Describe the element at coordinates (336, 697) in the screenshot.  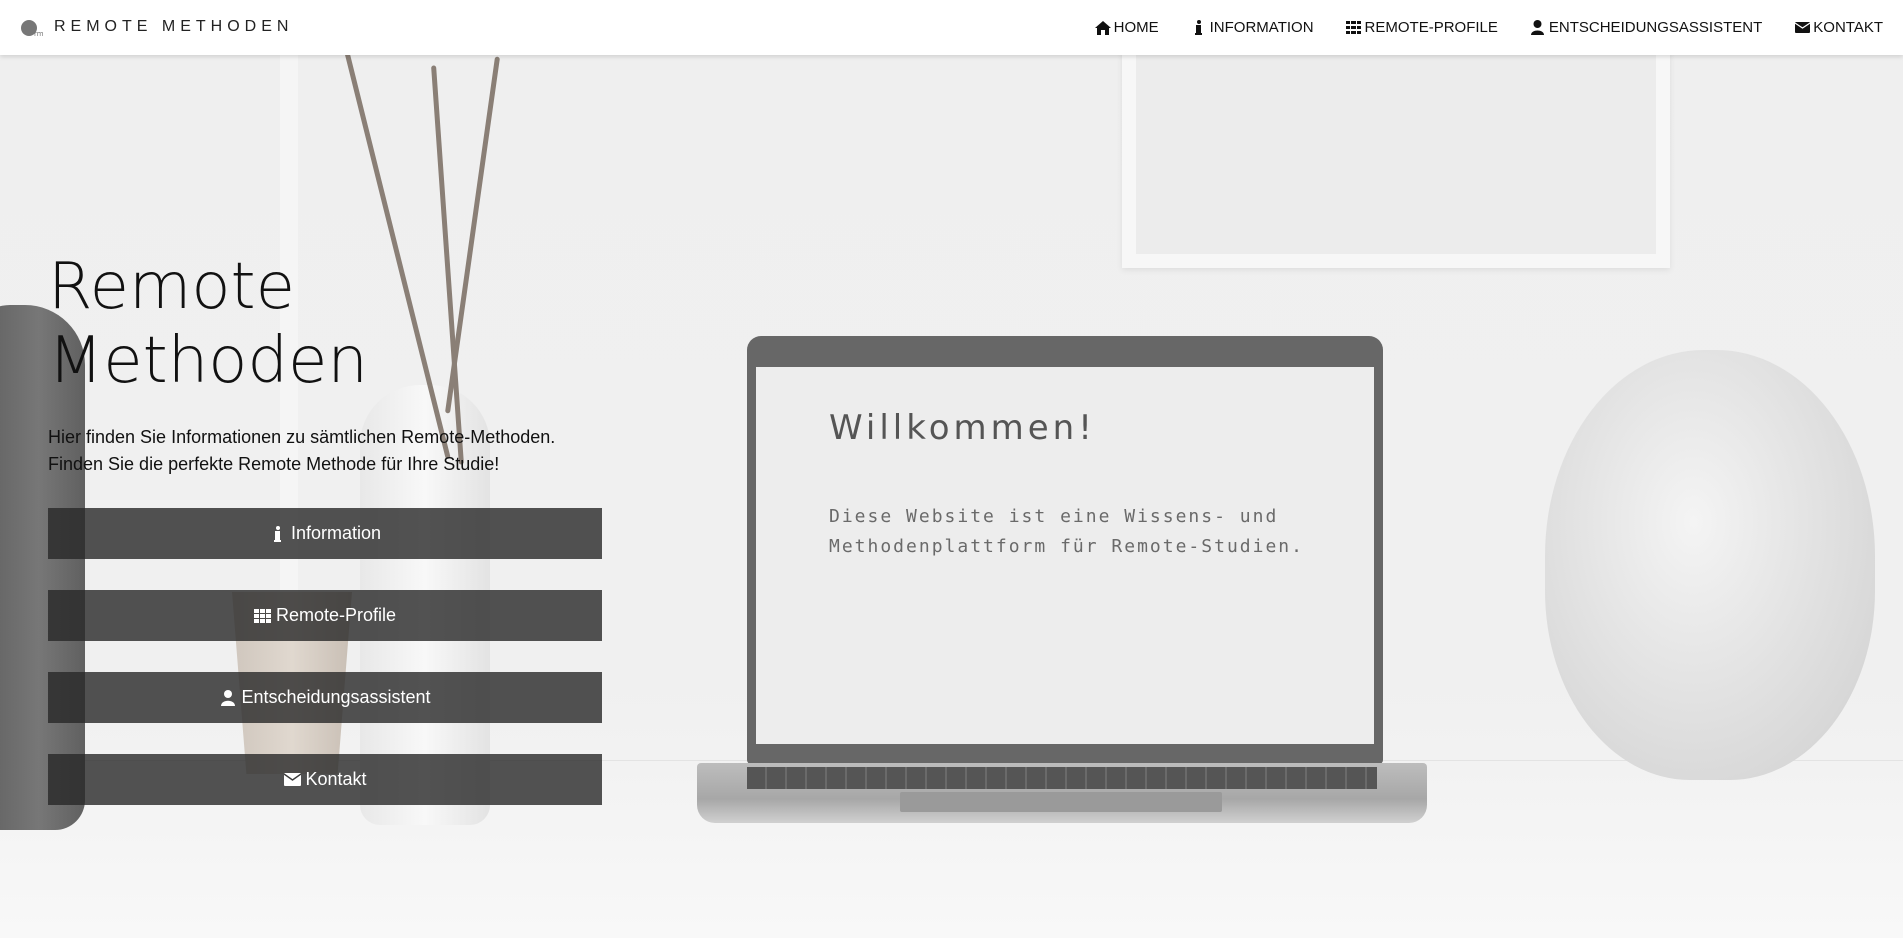
I see `entscheidungsassistent-button-label: Entscheidungsassistent` at that location.